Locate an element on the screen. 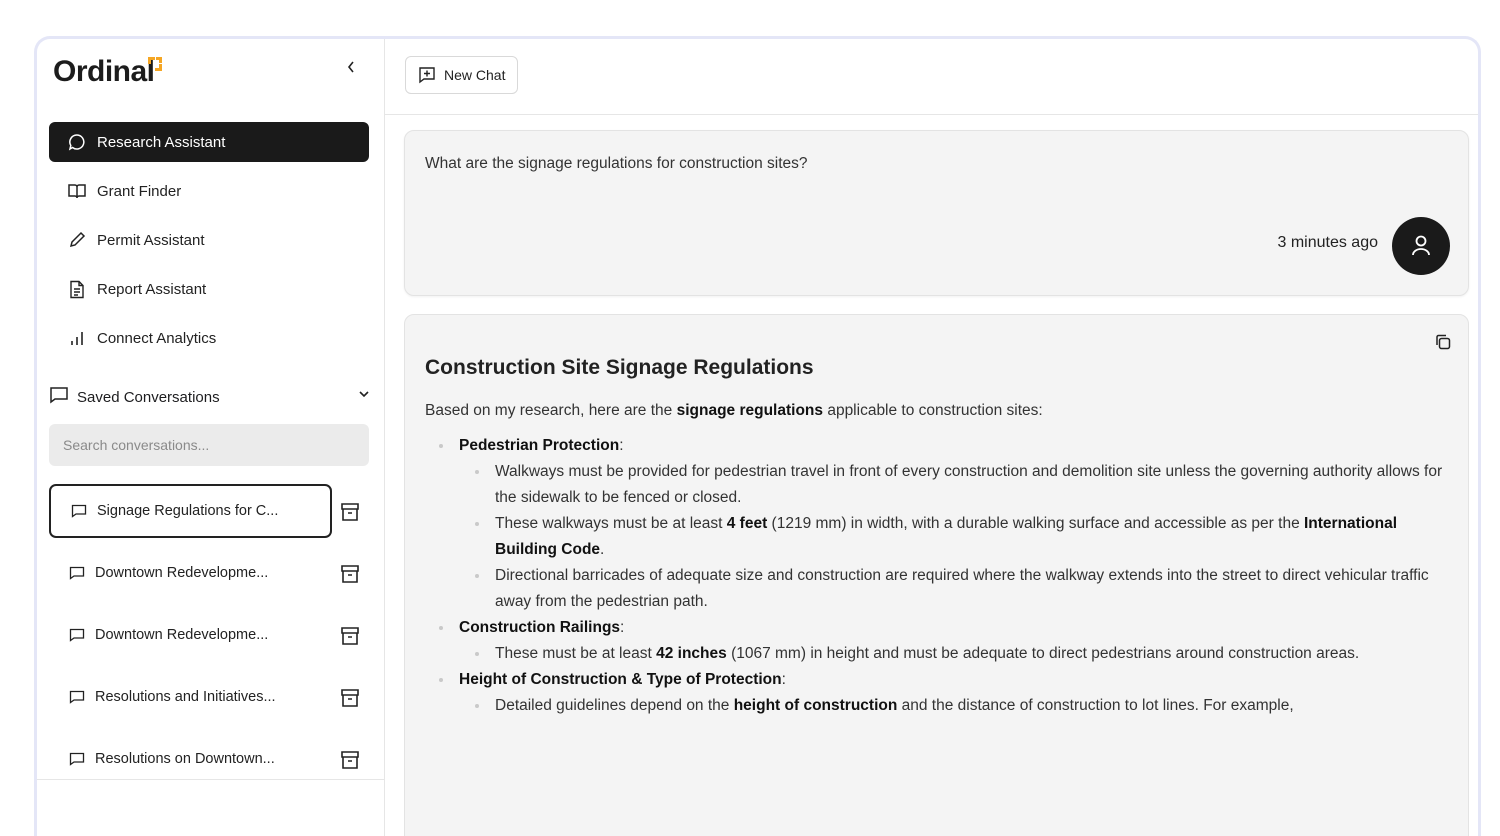  nav-label: Permit Assistant is located at coordinates (151, 240).